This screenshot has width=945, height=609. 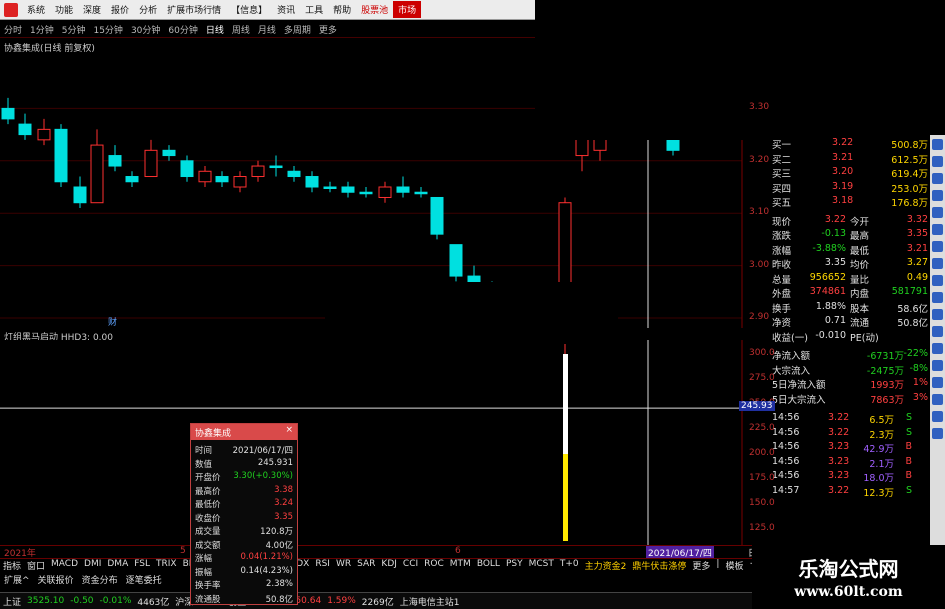 I want to click on popup-row: 收盘价 3.35, so click(x=244, y=517).